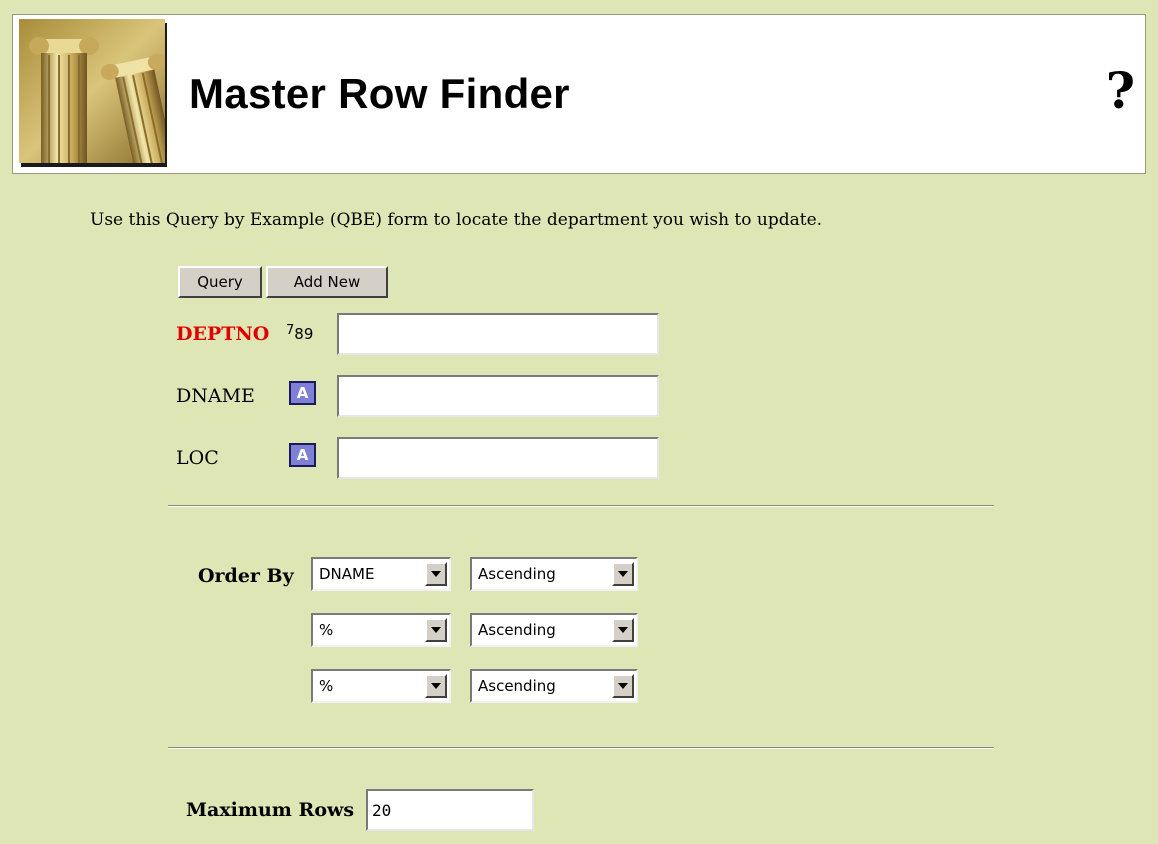  I want to click on dname-input, so click(498, 396).